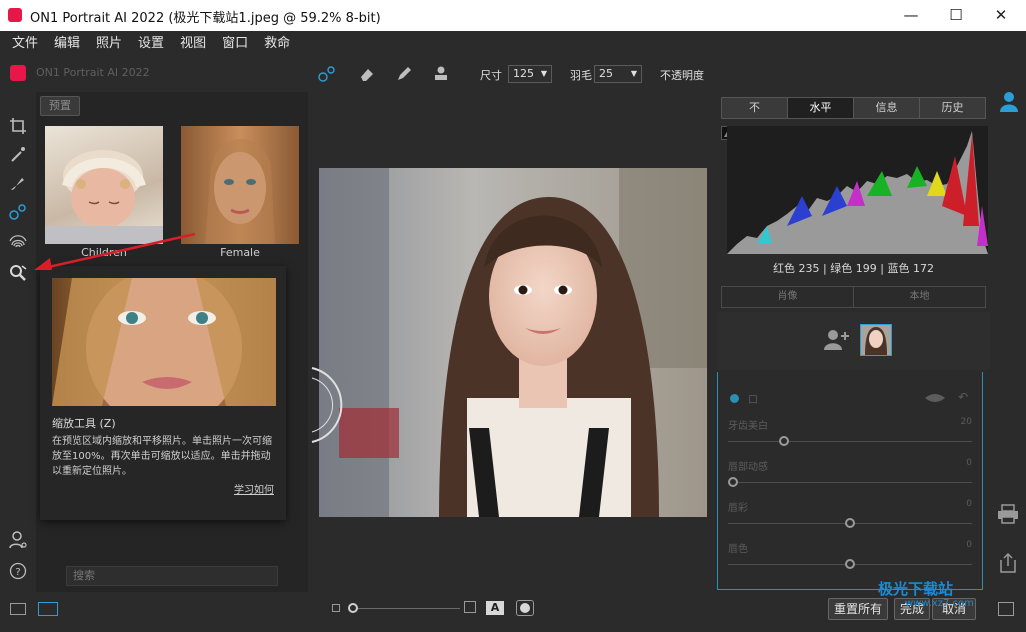 The width and height of the screenshot is (1026, 632). Describe the element at coordinates (606, 73) in the screenshot. I see `feather-value: 25` at that location.